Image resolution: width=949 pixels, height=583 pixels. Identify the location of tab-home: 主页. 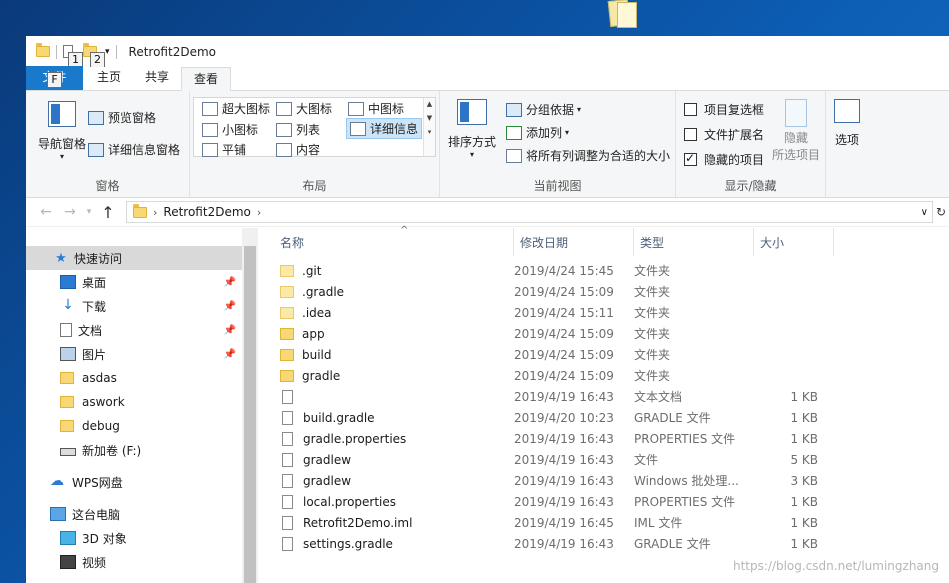
(108, 78).